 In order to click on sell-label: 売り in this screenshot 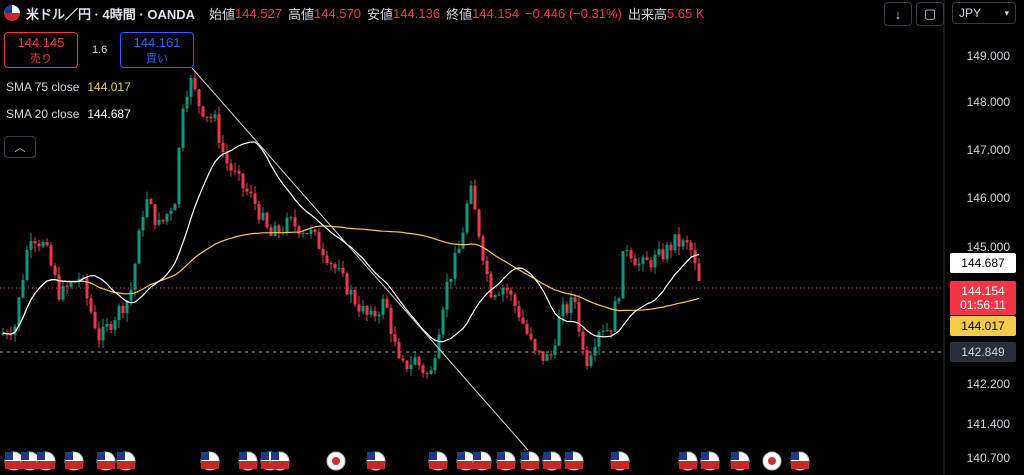, I will do `click(41, 59)`.